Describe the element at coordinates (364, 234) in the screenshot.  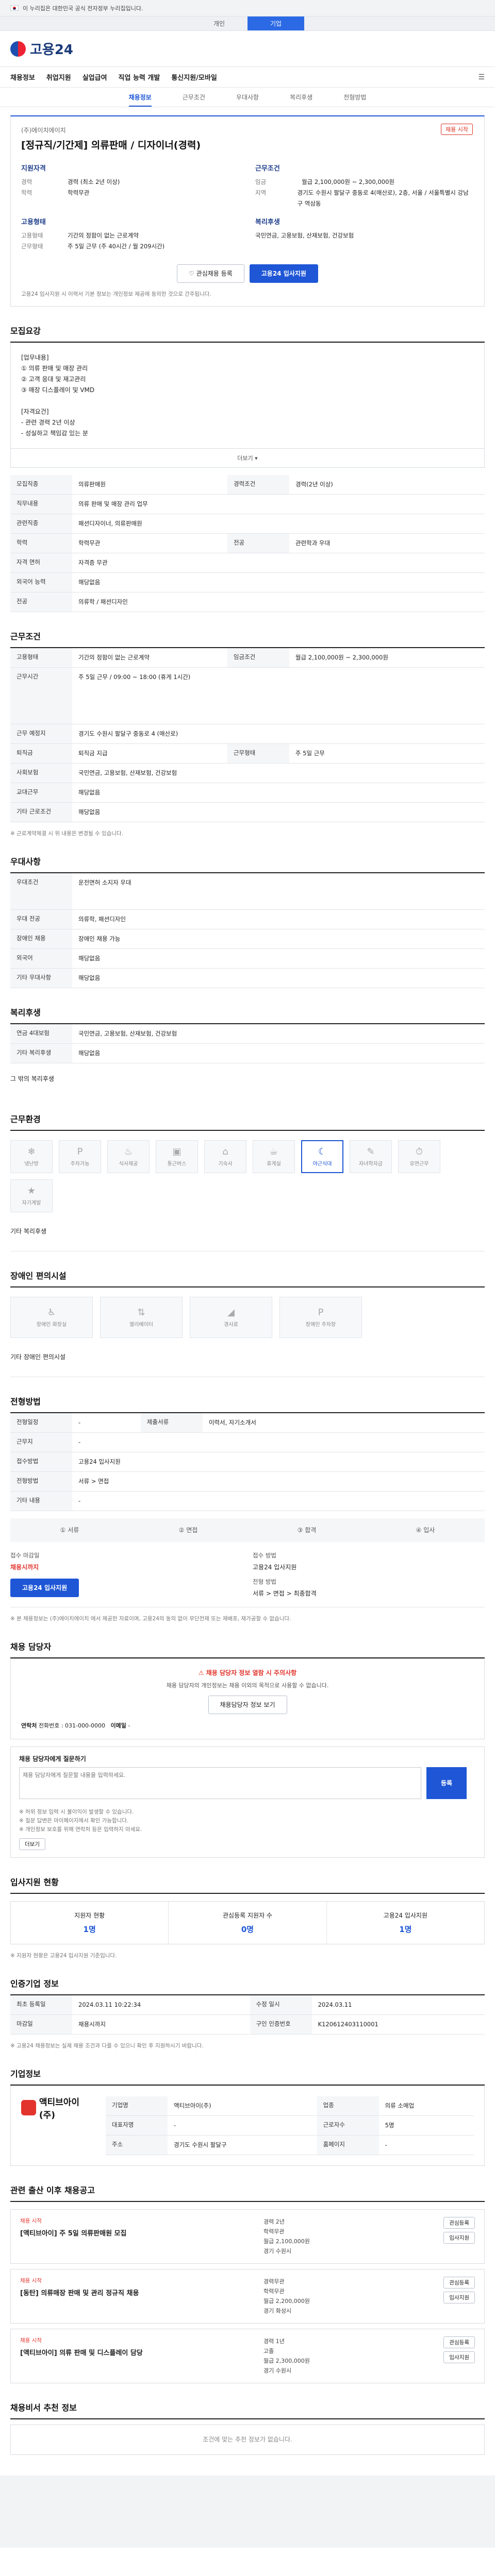
I see `summary-welfare: 복리후생 국민연금, 고용보험, 산재보험, 건강보험` at that location.